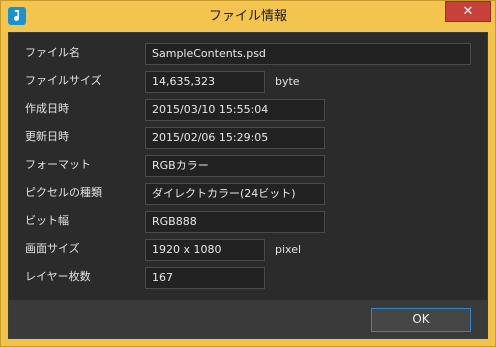 Image resolution: width=496 pixels, height=347 pixels. What do you see at coordinates (288, 249) in the screenshot?
I see `unit-screen-size: pixel` at bounding box center [288, 249].